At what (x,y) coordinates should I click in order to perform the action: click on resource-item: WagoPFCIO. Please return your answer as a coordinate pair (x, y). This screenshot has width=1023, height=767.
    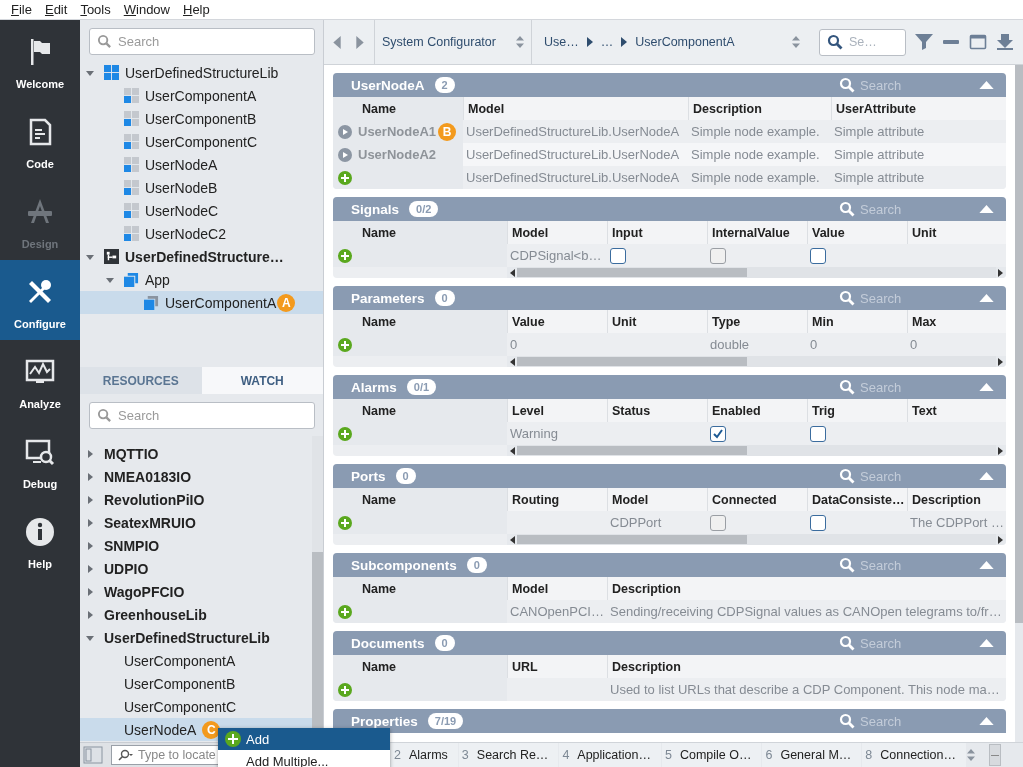
    Looking at the image, I should click on (196, 591).